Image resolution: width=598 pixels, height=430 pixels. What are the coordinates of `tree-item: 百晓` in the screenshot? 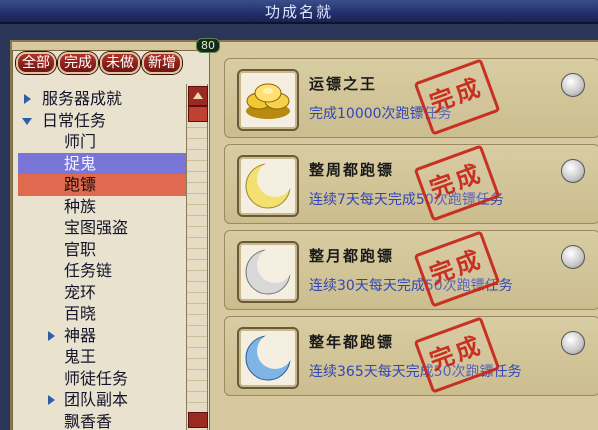 It's located at (102, 314).